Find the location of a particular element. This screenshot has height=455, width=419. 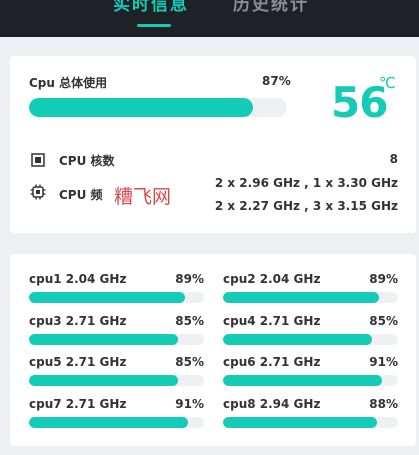

core-1-percent: 89% is located at coordinates (189, 279).